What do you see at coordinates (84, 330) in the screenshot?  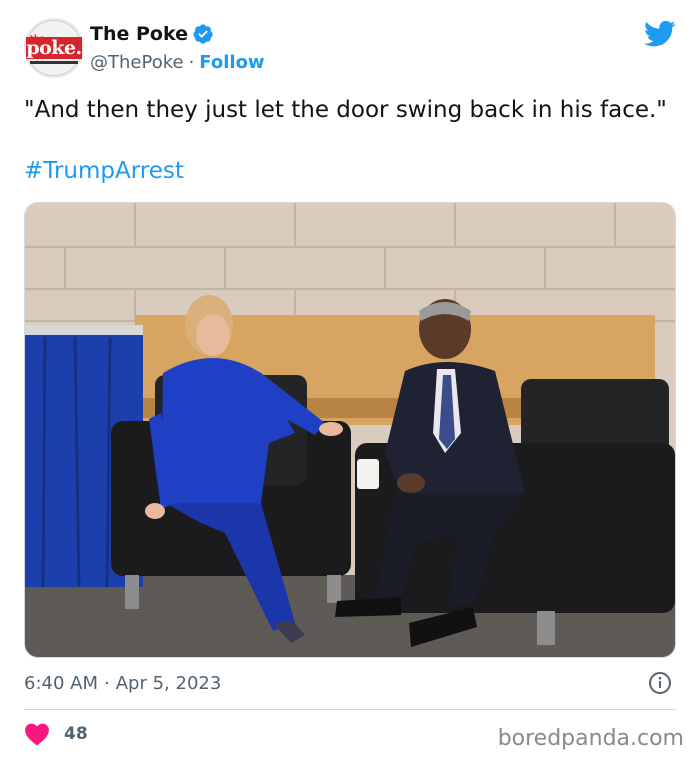 I see `table-top` at bounding box center [84, 330].